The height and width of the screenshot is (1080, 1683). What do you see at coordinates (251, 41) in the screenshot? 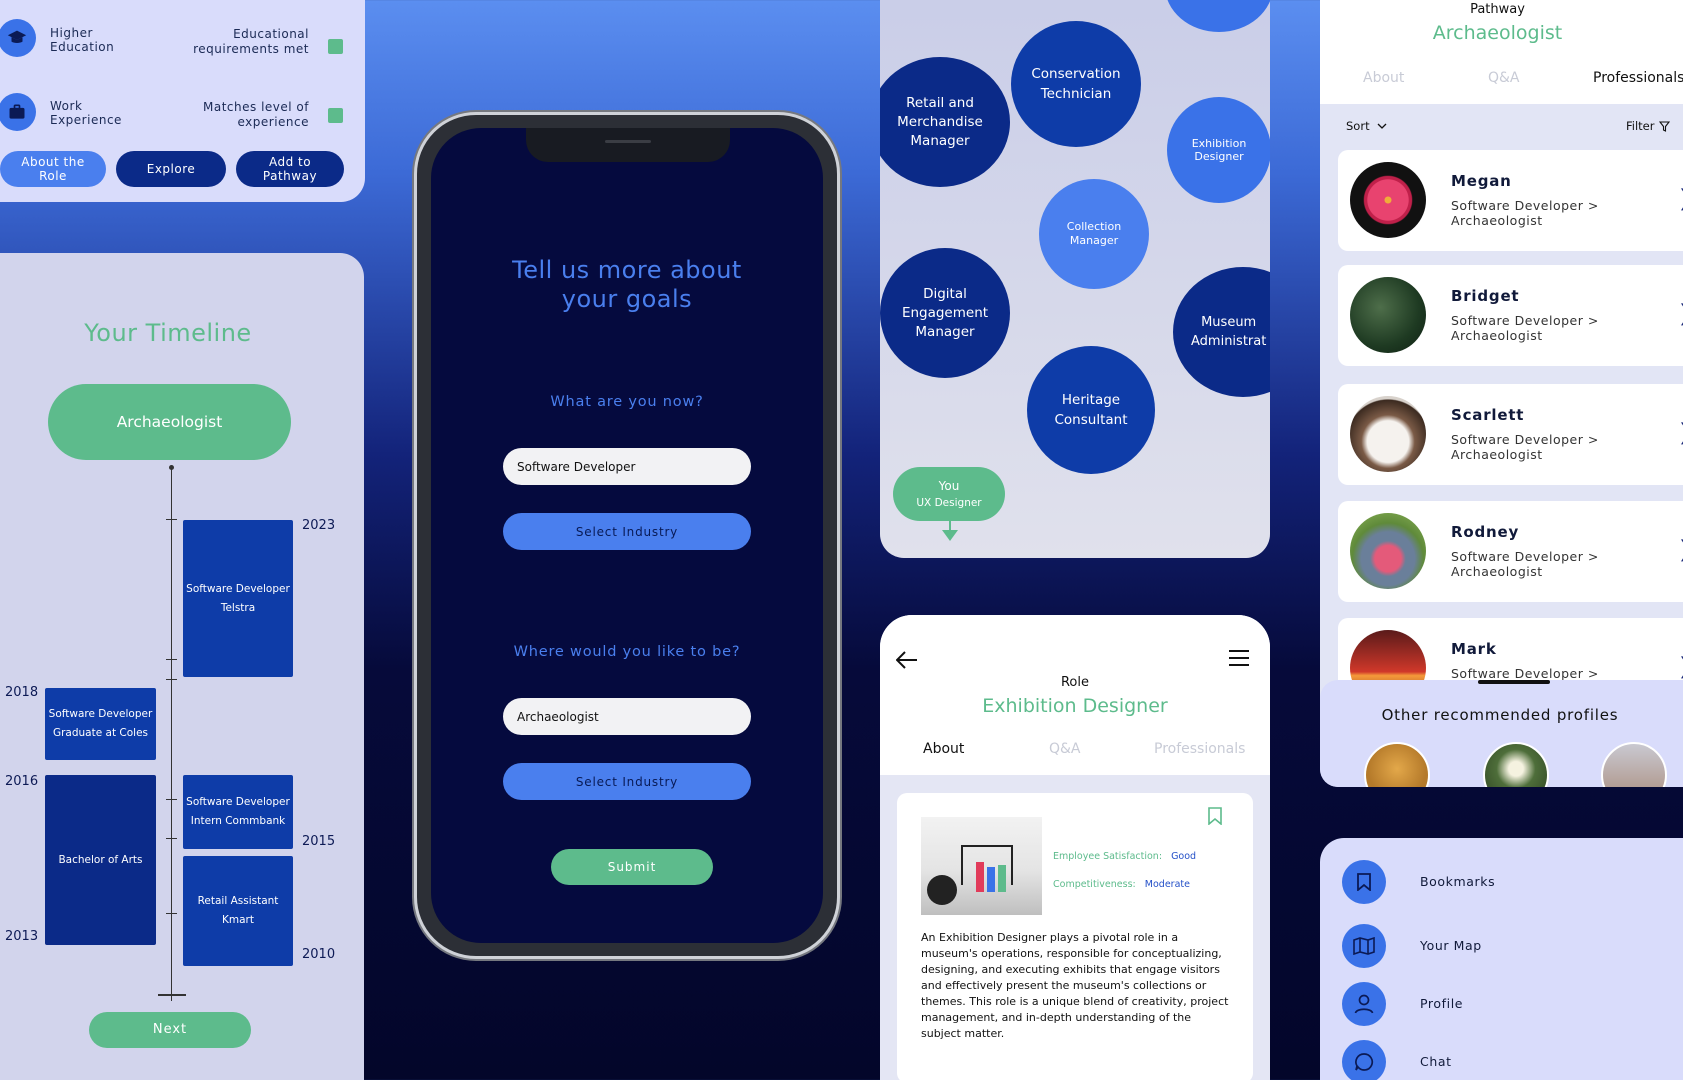
I see `requirement-status: Educational requirements met` at bounding box center [251, 41].